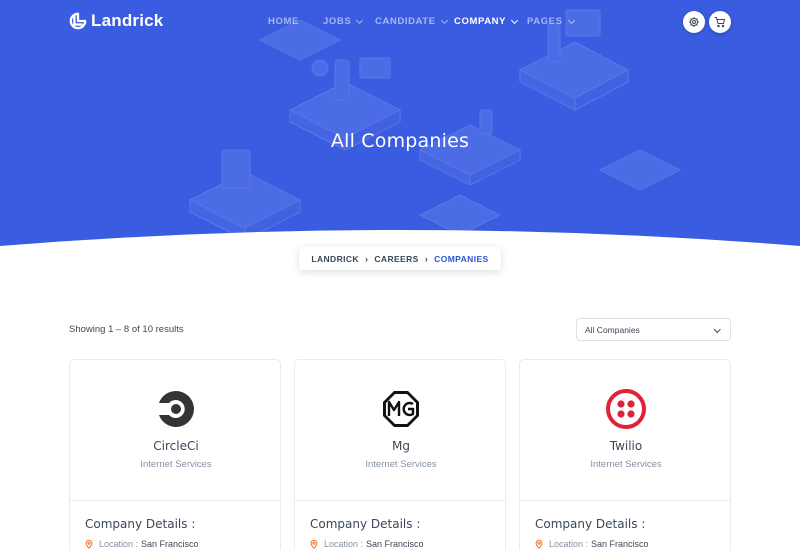 Image resolution: width=800 pixels, height=550 pixels. Describe the element at coordinates (545, 21) in the screenshot. I see `menu-item-label: PAGES` at that location.